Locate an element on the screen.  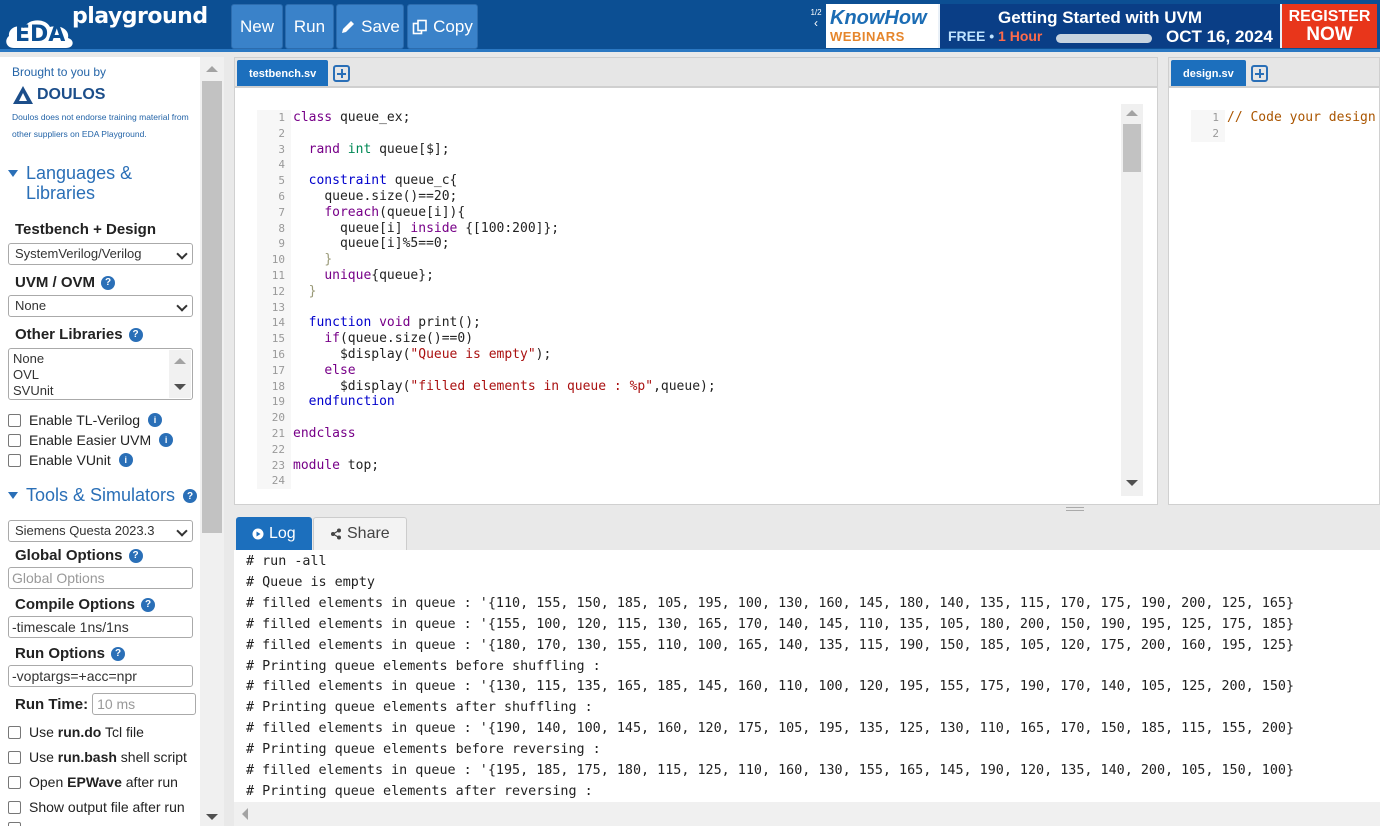
sidebar-scrollbar is located at coordinates (212, 441).